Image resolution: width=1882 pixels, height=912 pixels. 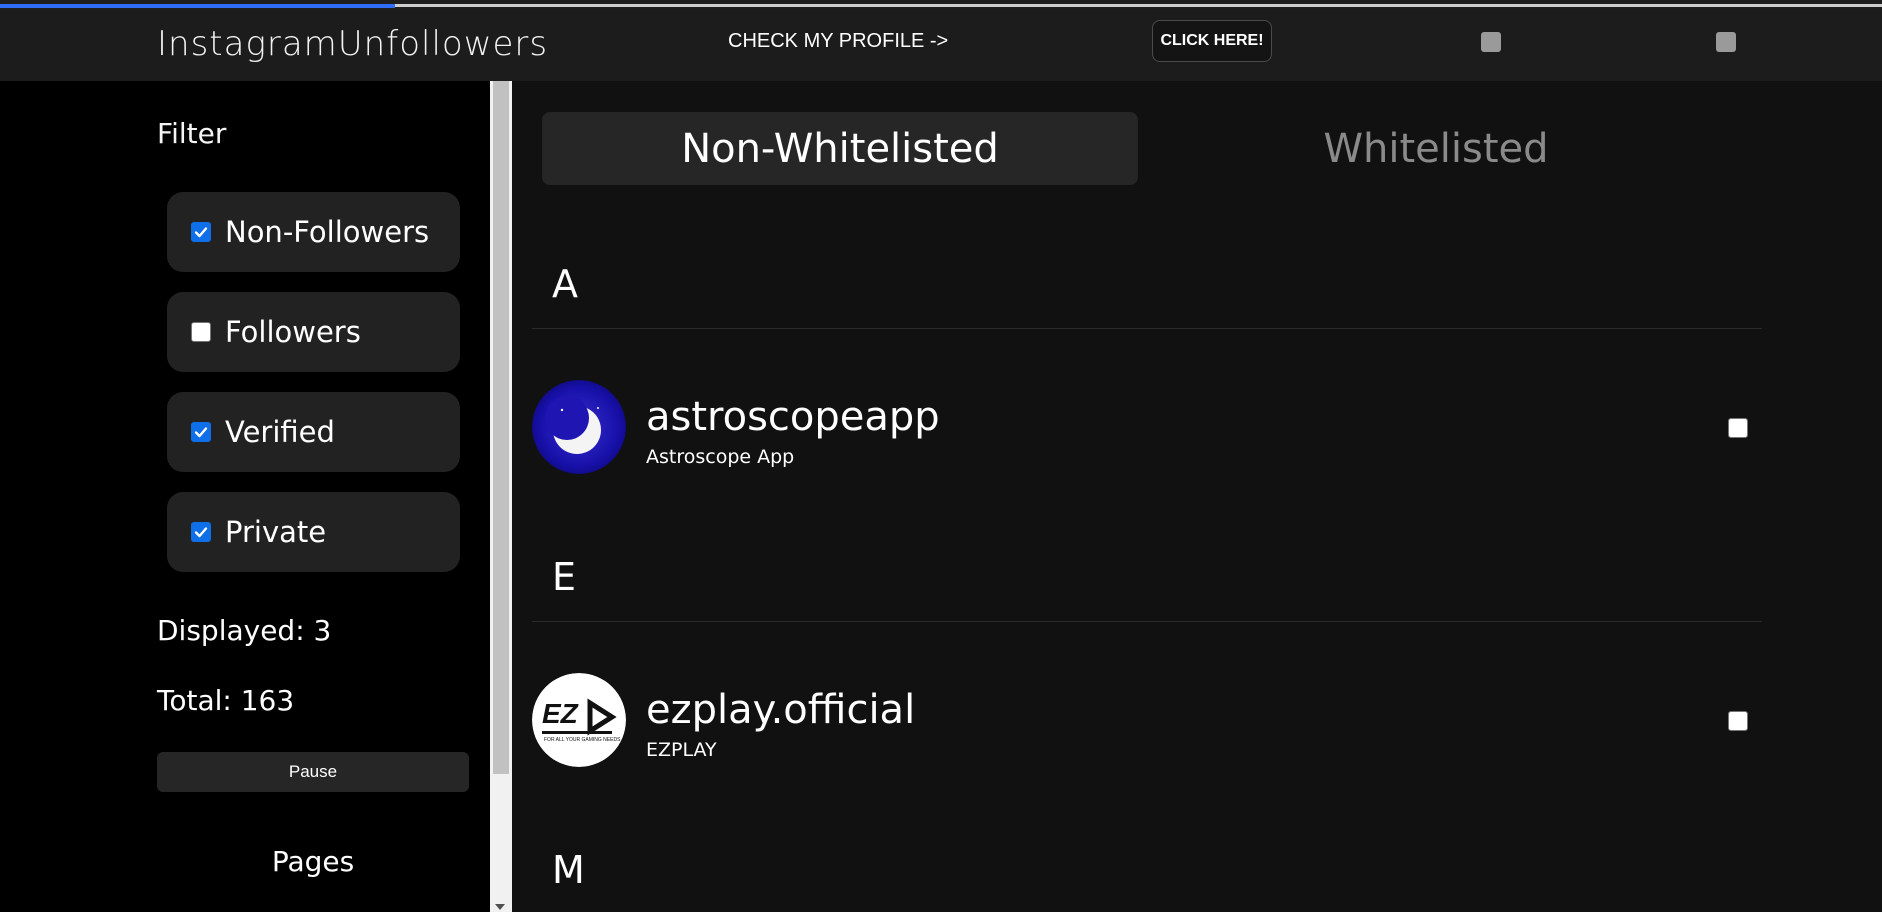 I want to click on section-letter-a: A, so click(x=565, y=284).